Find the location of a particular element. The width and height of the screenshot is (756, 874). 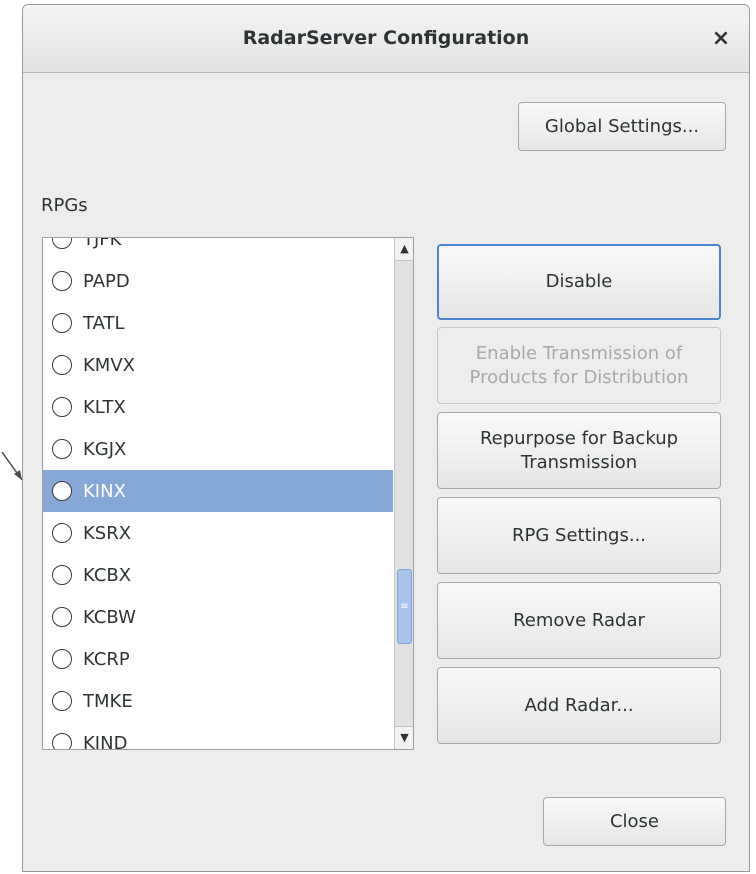

rpg-item-label: KCBW is located at coordinates (109, 617).